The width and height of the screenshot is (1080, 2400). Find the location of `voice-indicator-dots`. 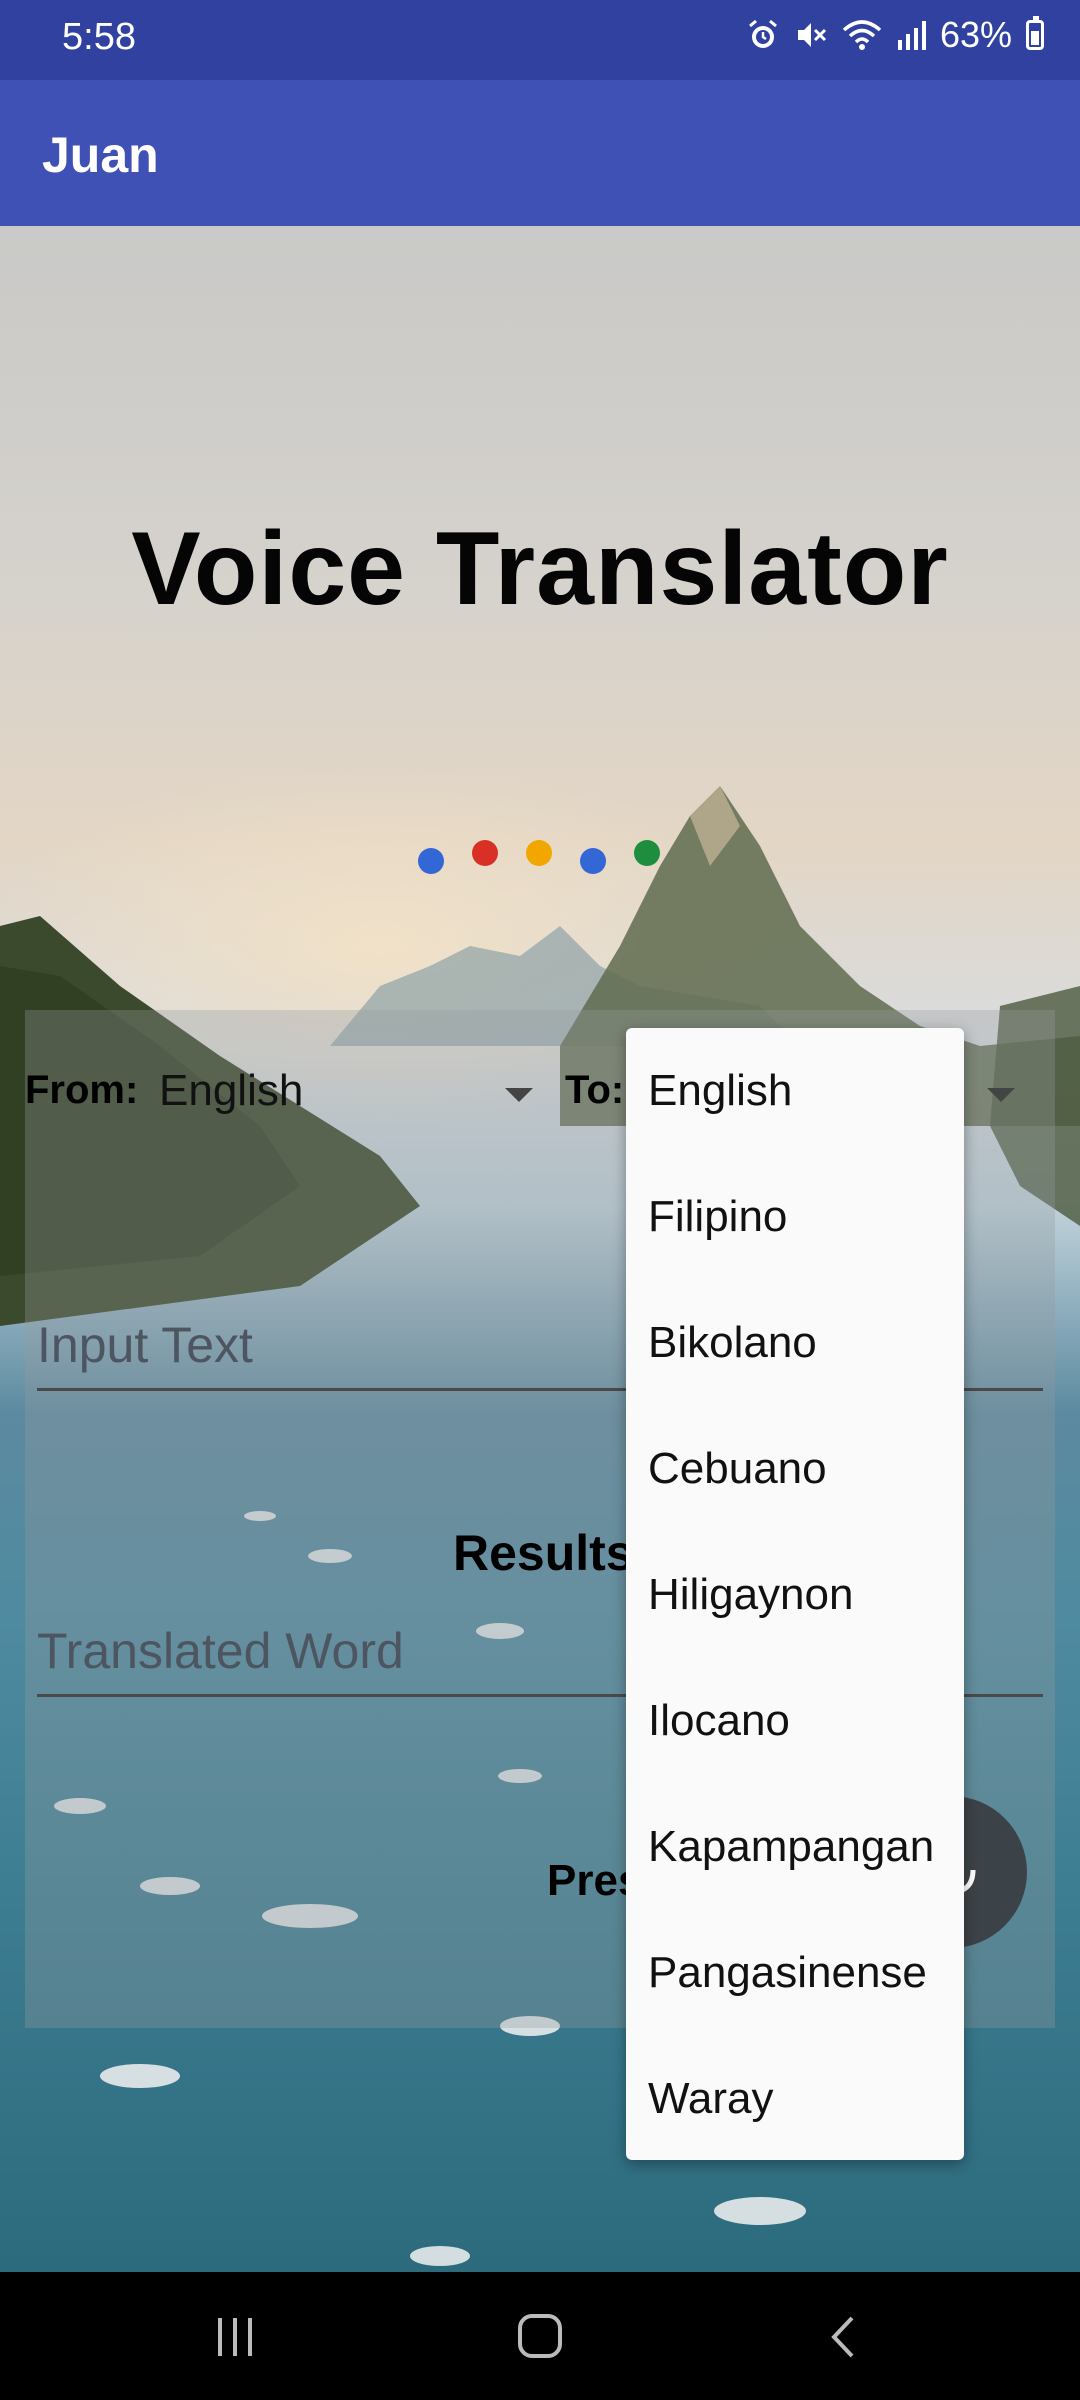

voice-indicator-dots is located at coordinates (546, 854).